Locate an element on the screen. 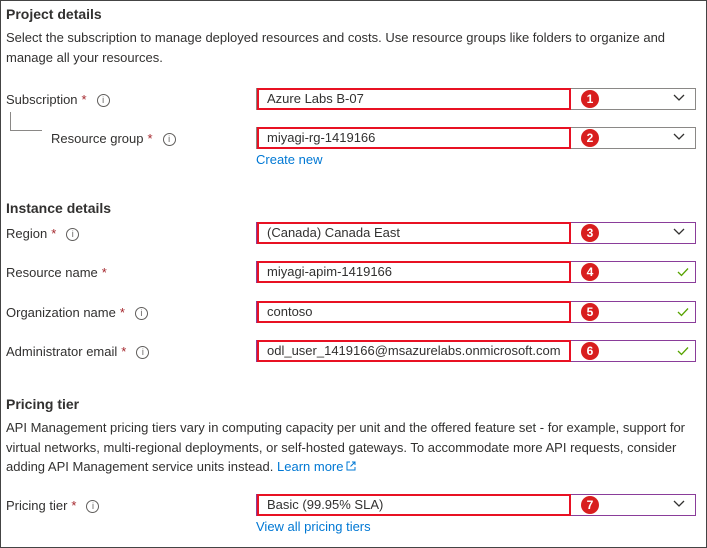 Image resolution: width=707 pixels, height=548 pixels. annotation-badge-5: 5 is located at coordinates (590, 312).